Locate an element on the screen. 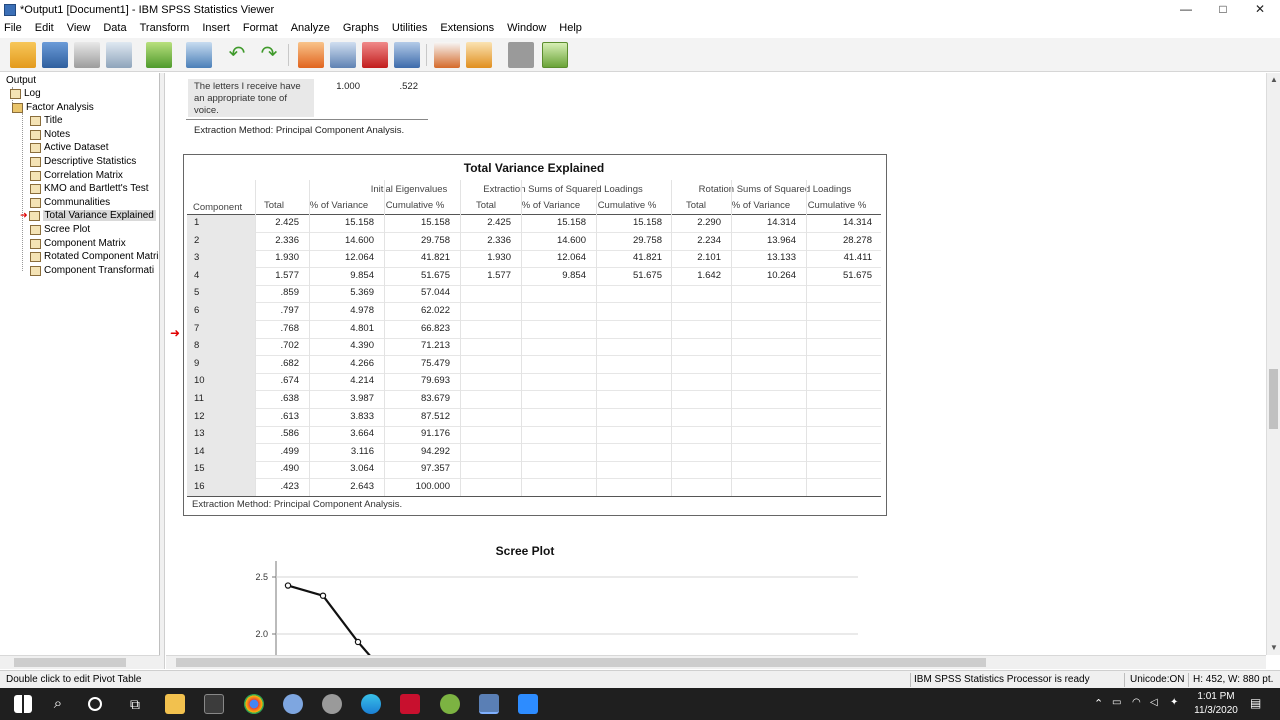 The width and height of the screenshot is (1280, 720). outline-item-scree-plot: Scree Plot is located at coordinates (60, 229).